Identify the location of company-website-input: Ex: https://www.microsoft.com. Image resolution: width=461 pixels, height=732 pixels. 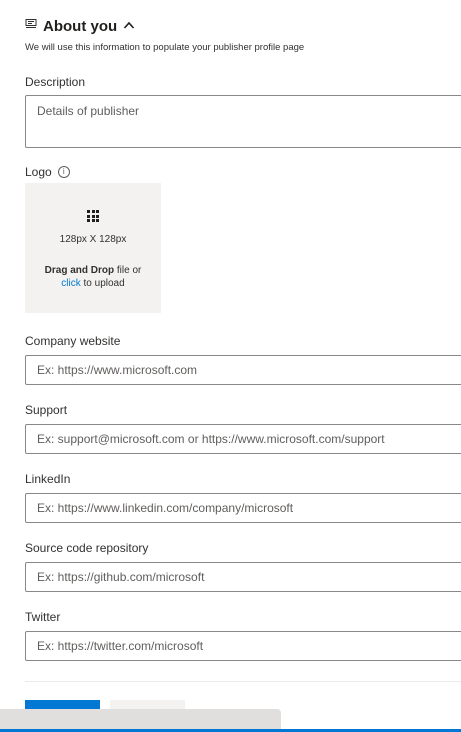
(243, 370).